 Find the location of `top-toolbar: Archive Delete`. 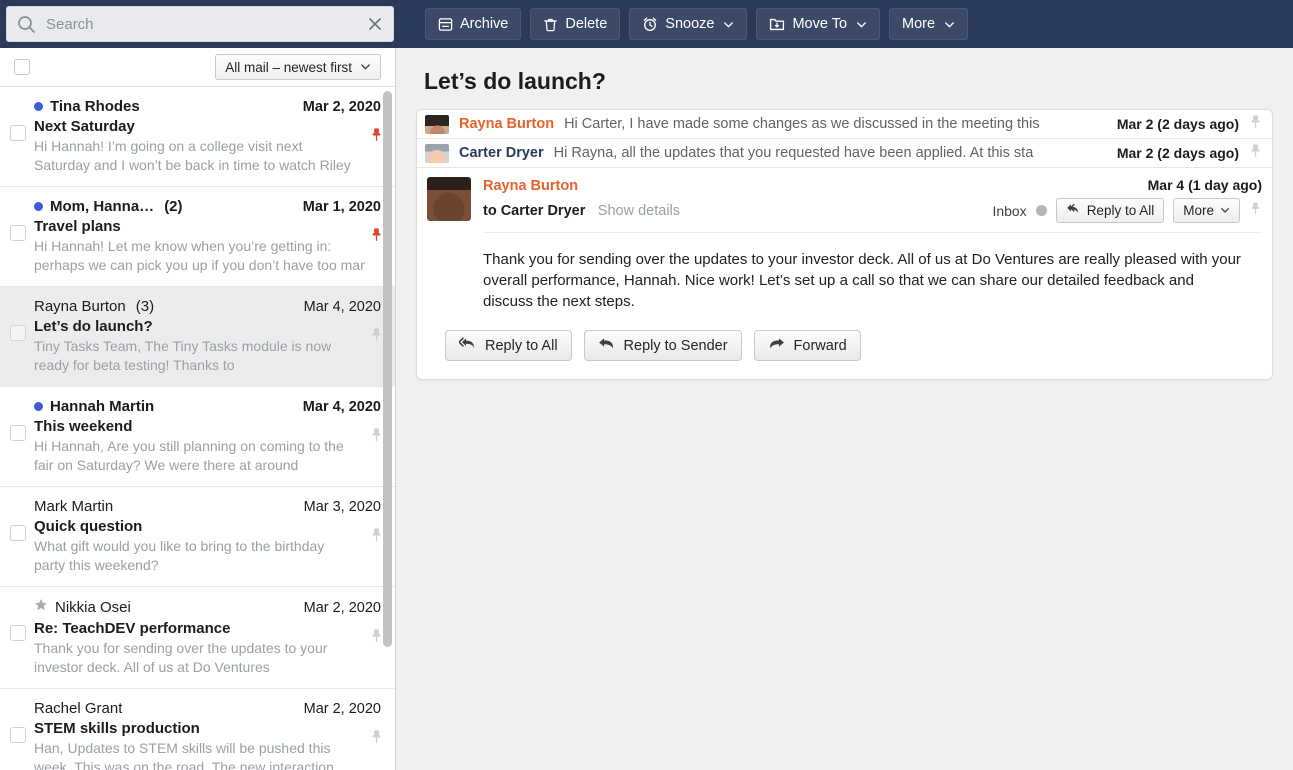

top-toolbar: Archive Delete is located at coordinates (646, 24).